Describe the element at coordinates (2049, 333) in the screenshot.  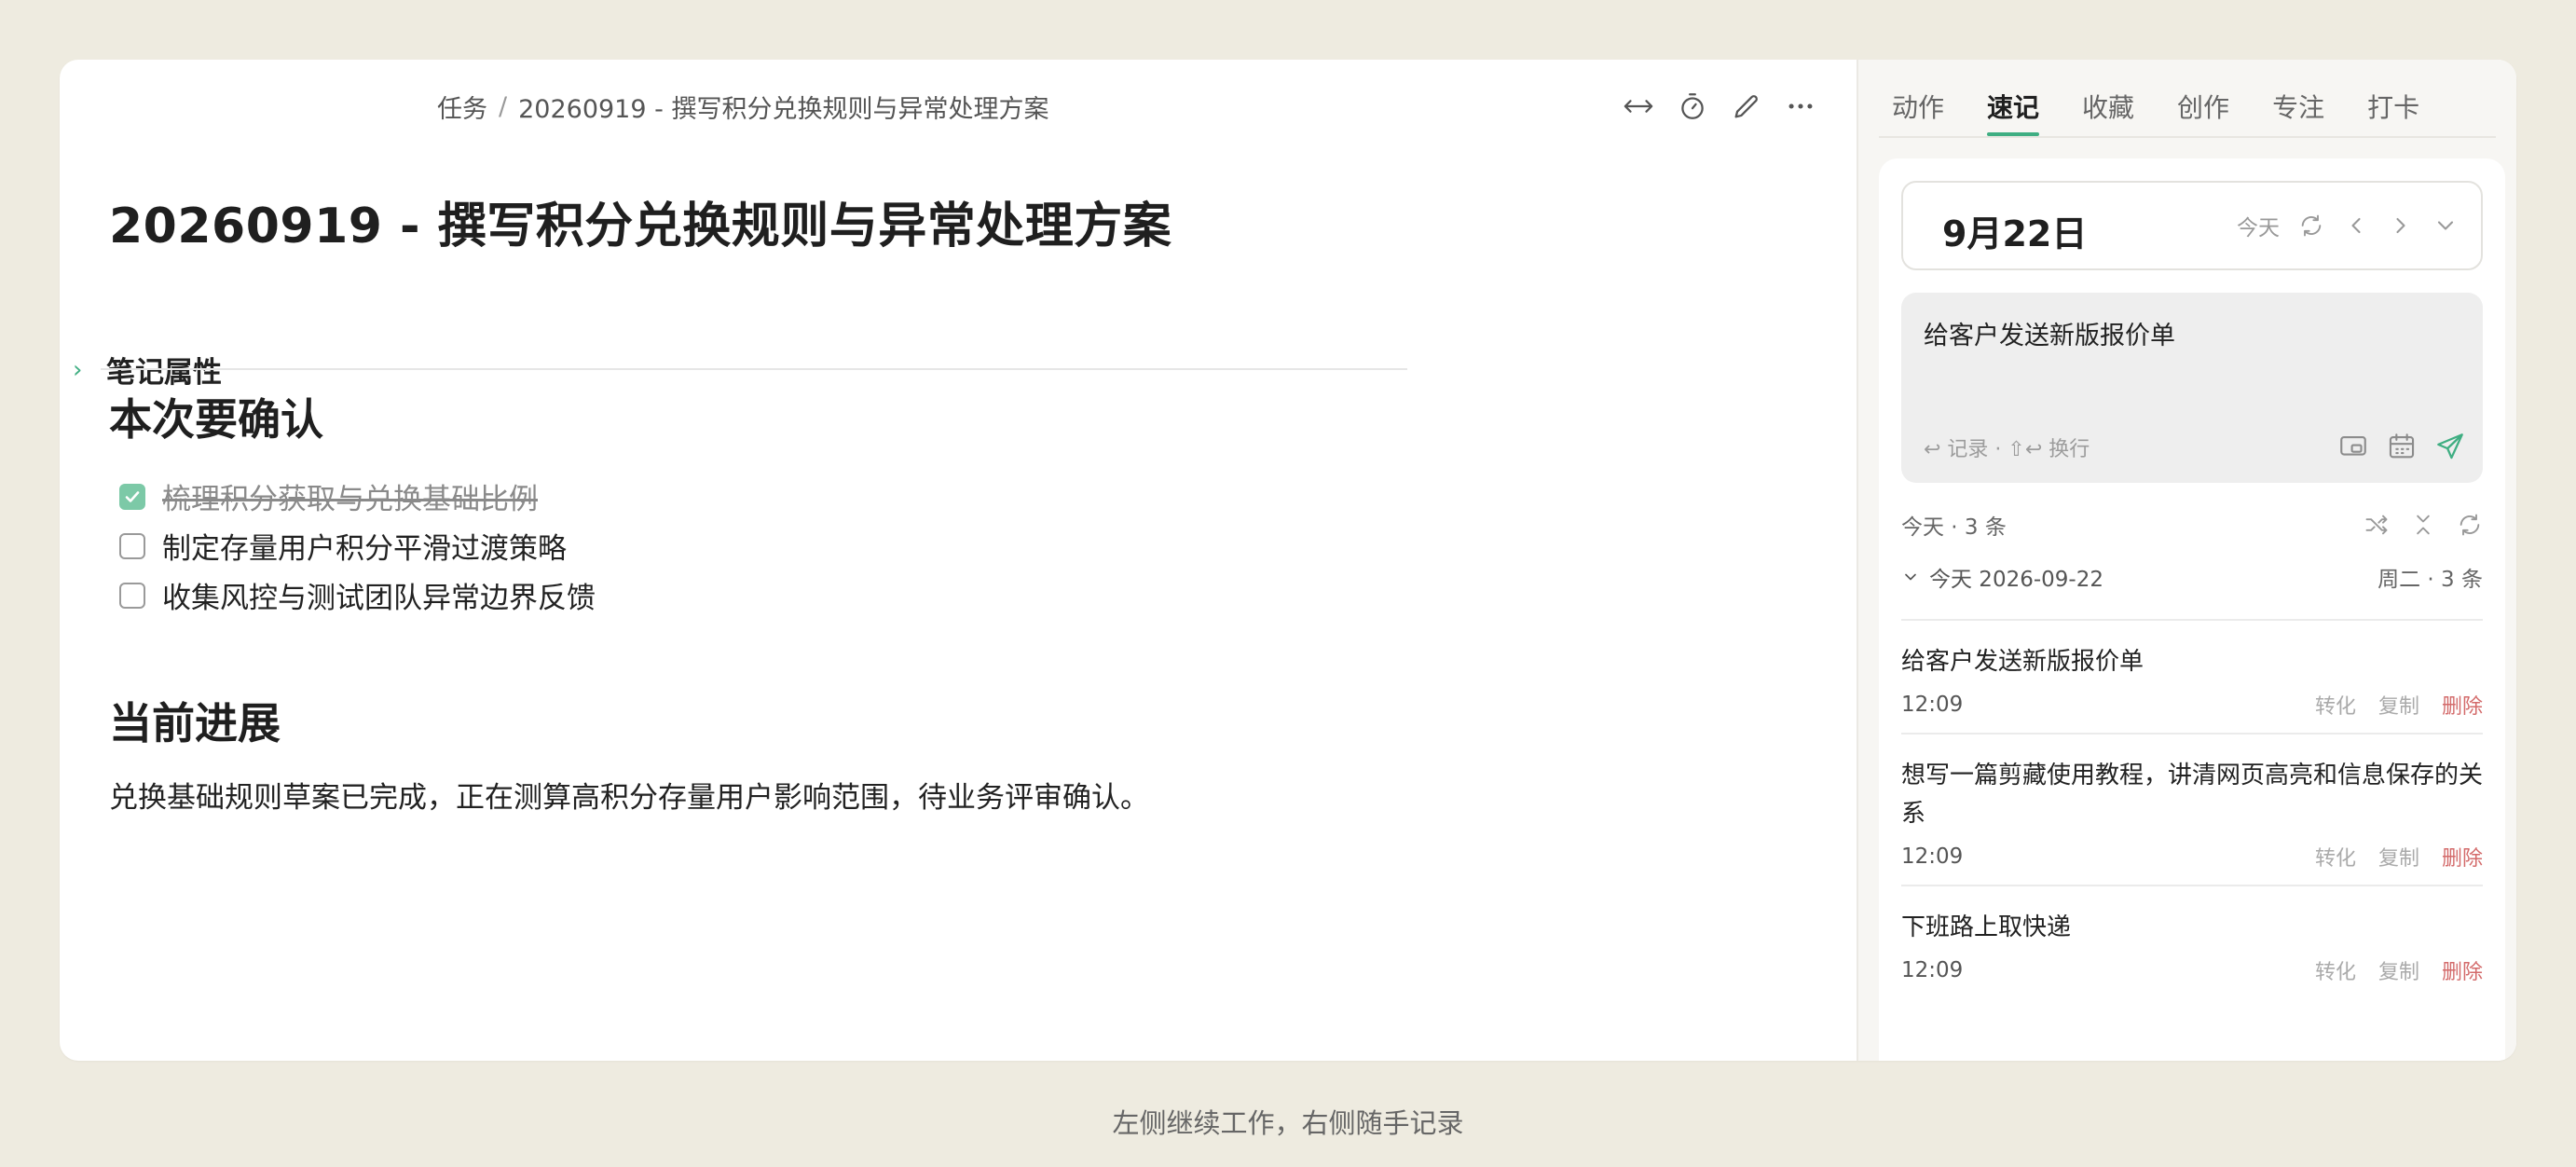
I see `quick-note-input-value: 给客户发送新版报价单` at that location.